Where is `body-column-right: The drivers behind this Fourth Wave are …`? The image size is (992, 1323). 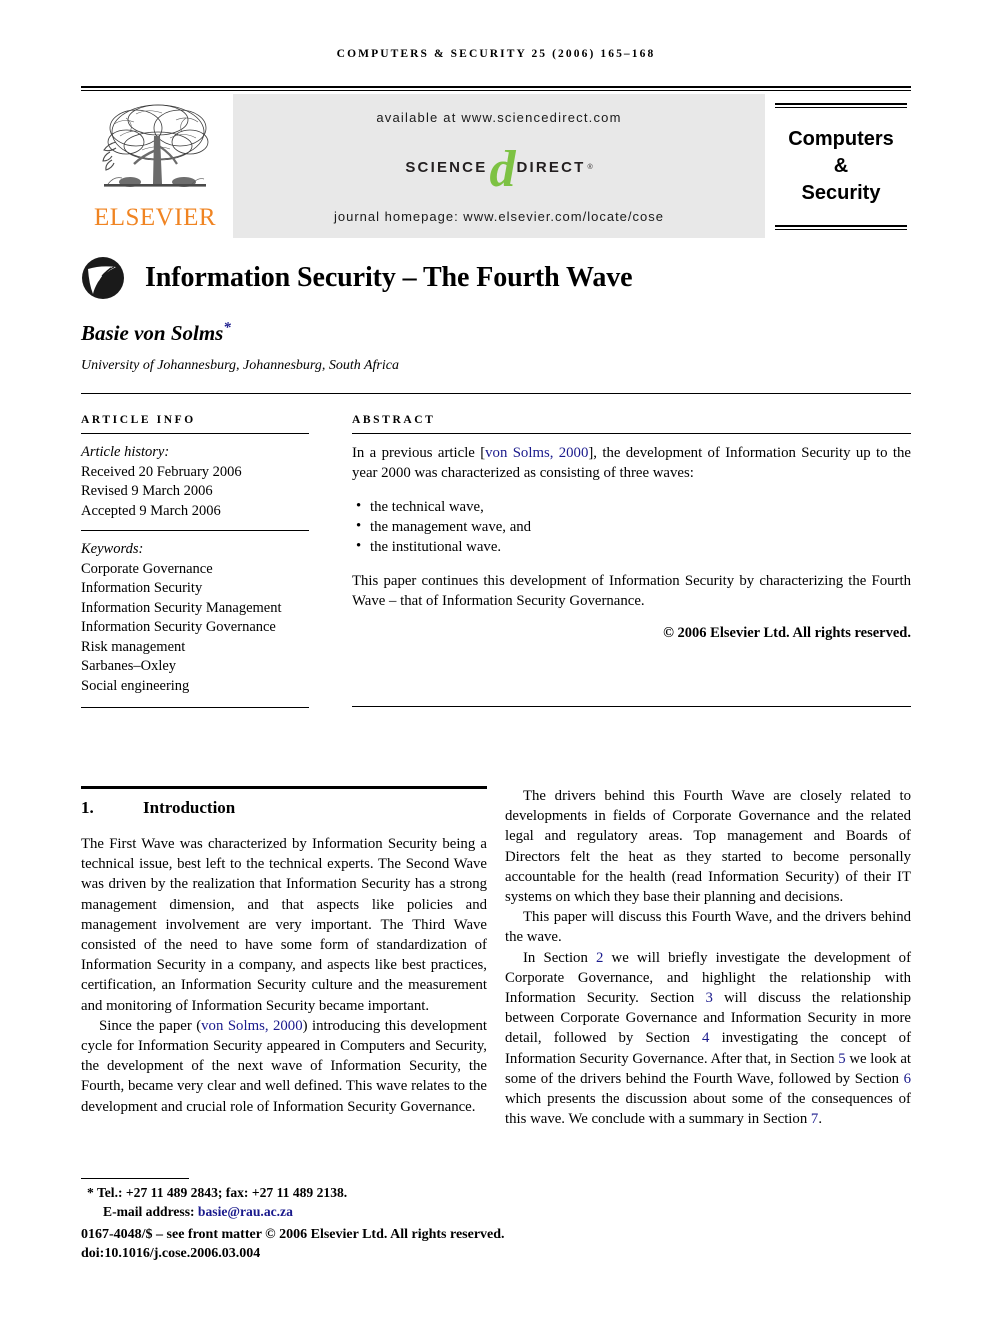 body-column-right: The drivers behind this Fourth Wave are … is located at coordinates (708, 957).